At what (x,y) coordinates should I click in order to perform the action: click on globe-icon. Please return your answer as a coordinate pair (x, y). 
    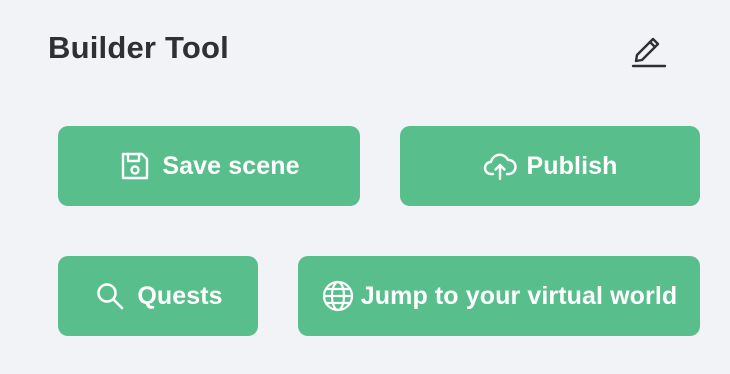
    Looking at the image, I should click on (338, 296).